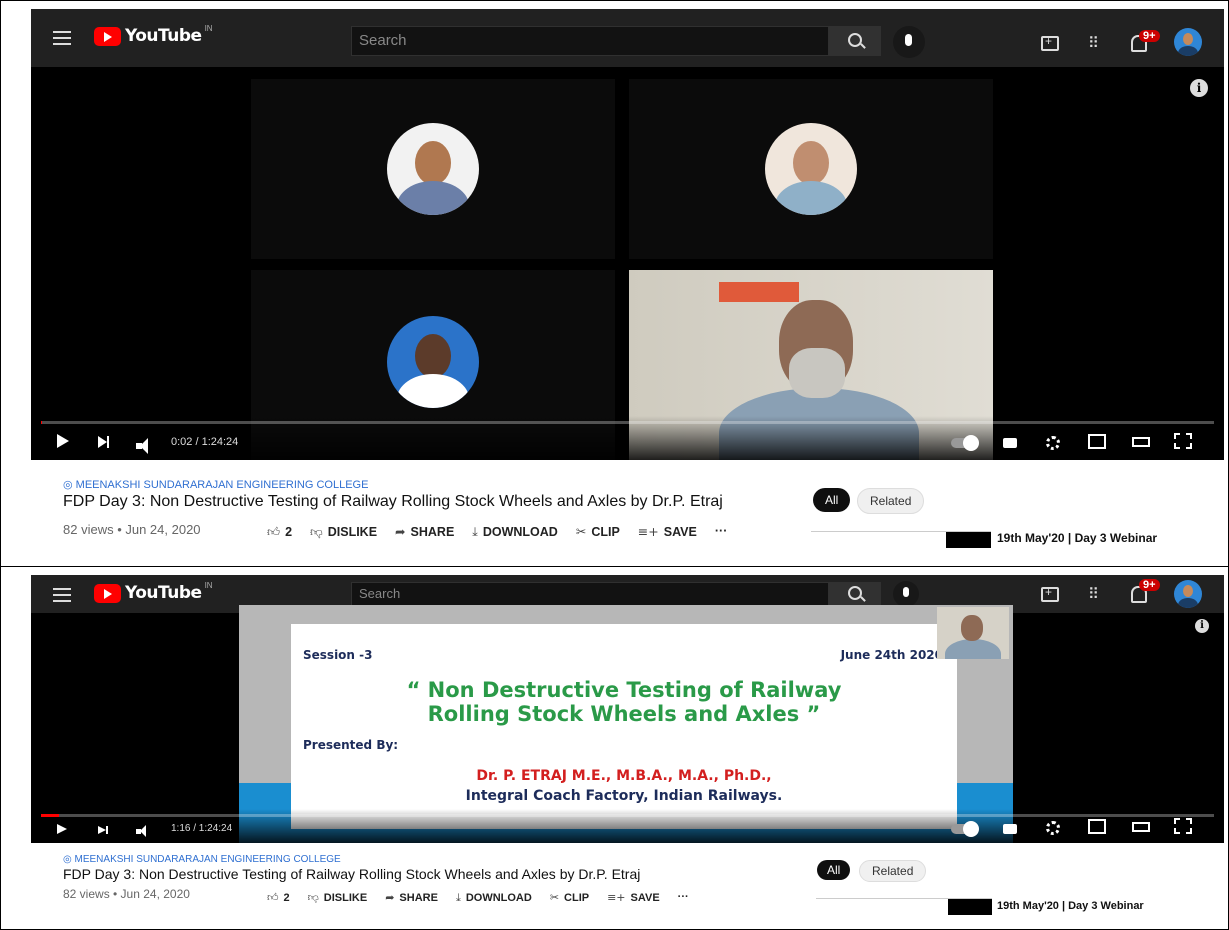 This screenshot has height=930, width=1229. What do you see at coordinates (201, 828) in the screenshot?
I see `time-display: 1:16 / 1:24:24` at bounding box center [201, 828].